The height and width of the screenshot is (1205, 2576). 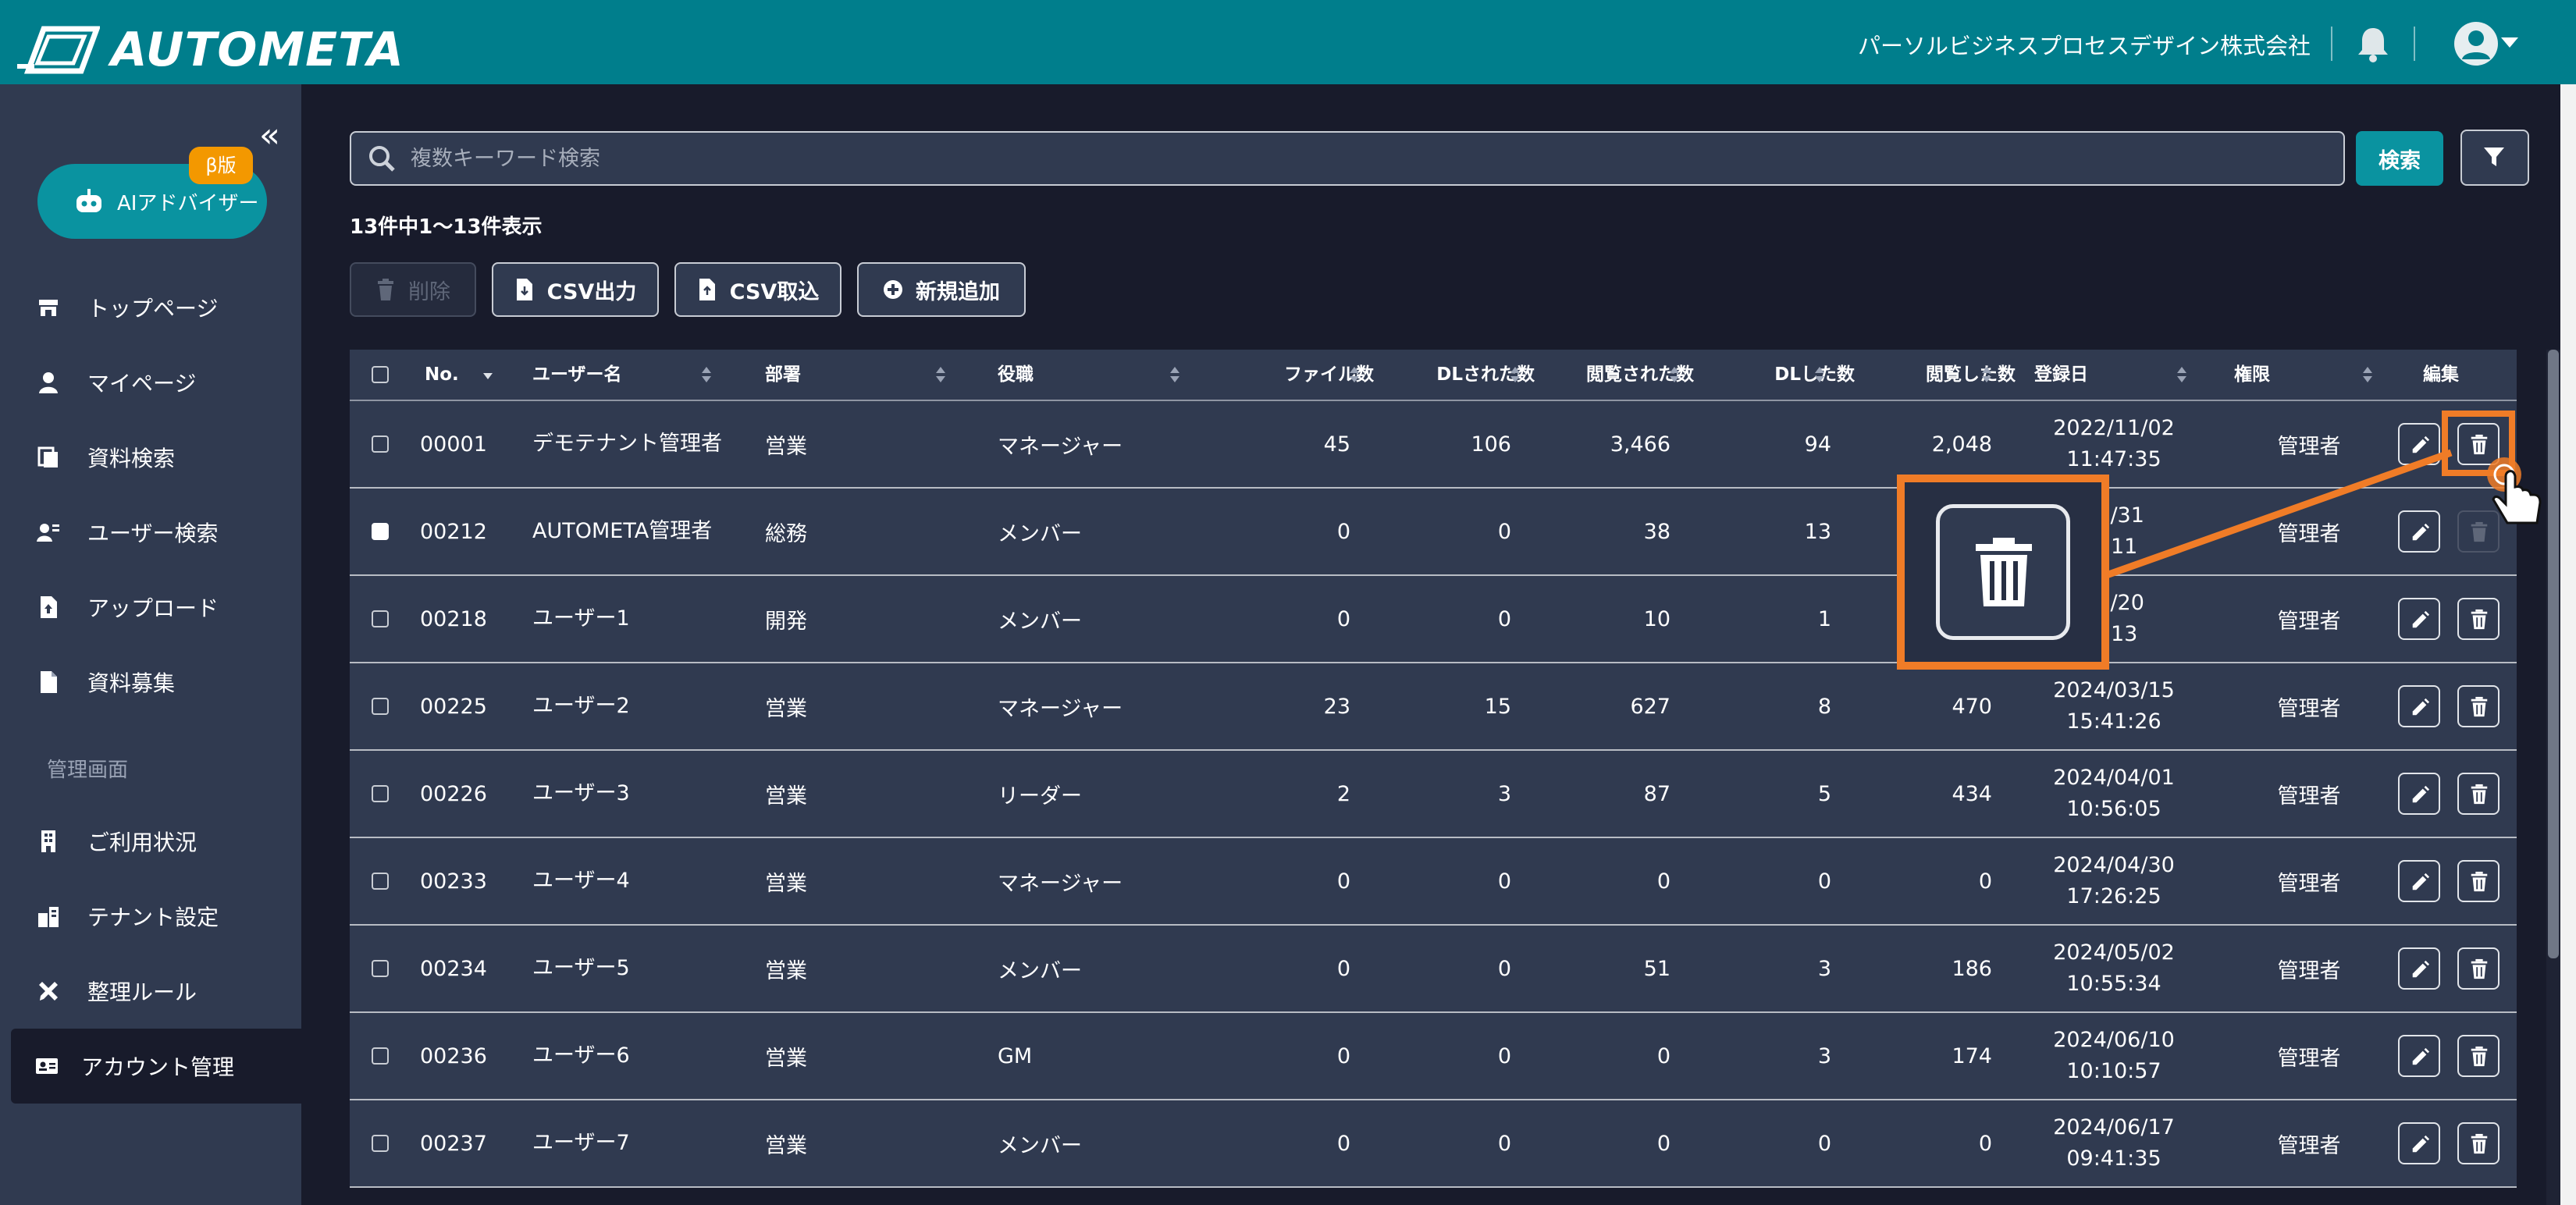 I want to click on sidebar-item-user-search: ユーザー検索, so click(x=150, y=532).